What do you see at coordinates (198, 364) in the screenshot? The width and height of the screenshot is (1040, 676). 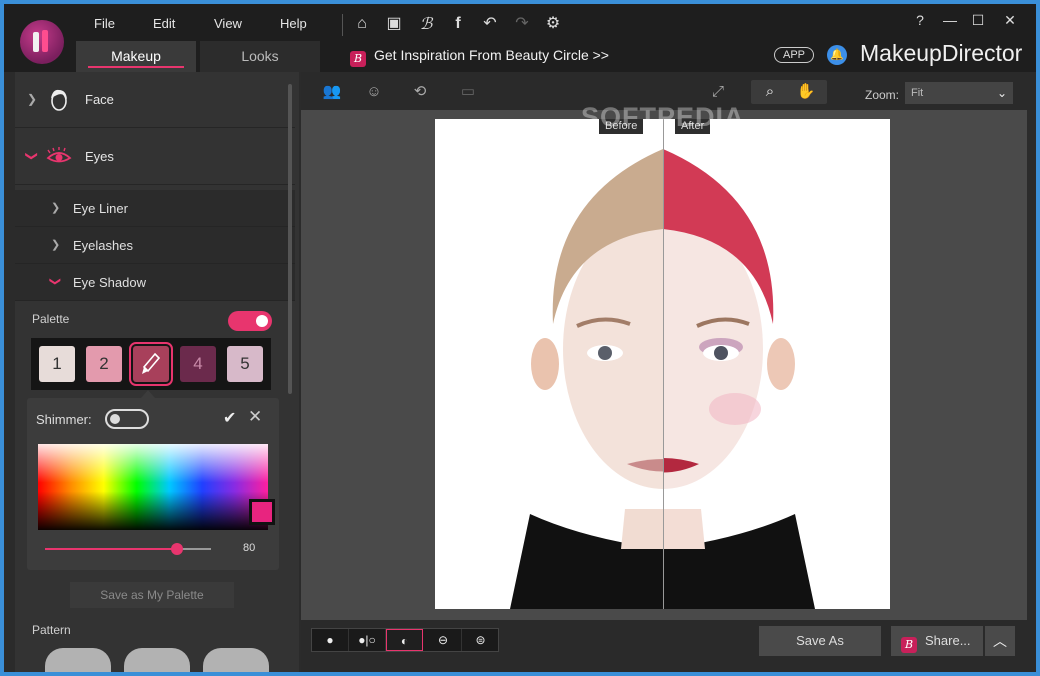 I see `palette-swatch-4: 4` at bounding box center [198, 364].